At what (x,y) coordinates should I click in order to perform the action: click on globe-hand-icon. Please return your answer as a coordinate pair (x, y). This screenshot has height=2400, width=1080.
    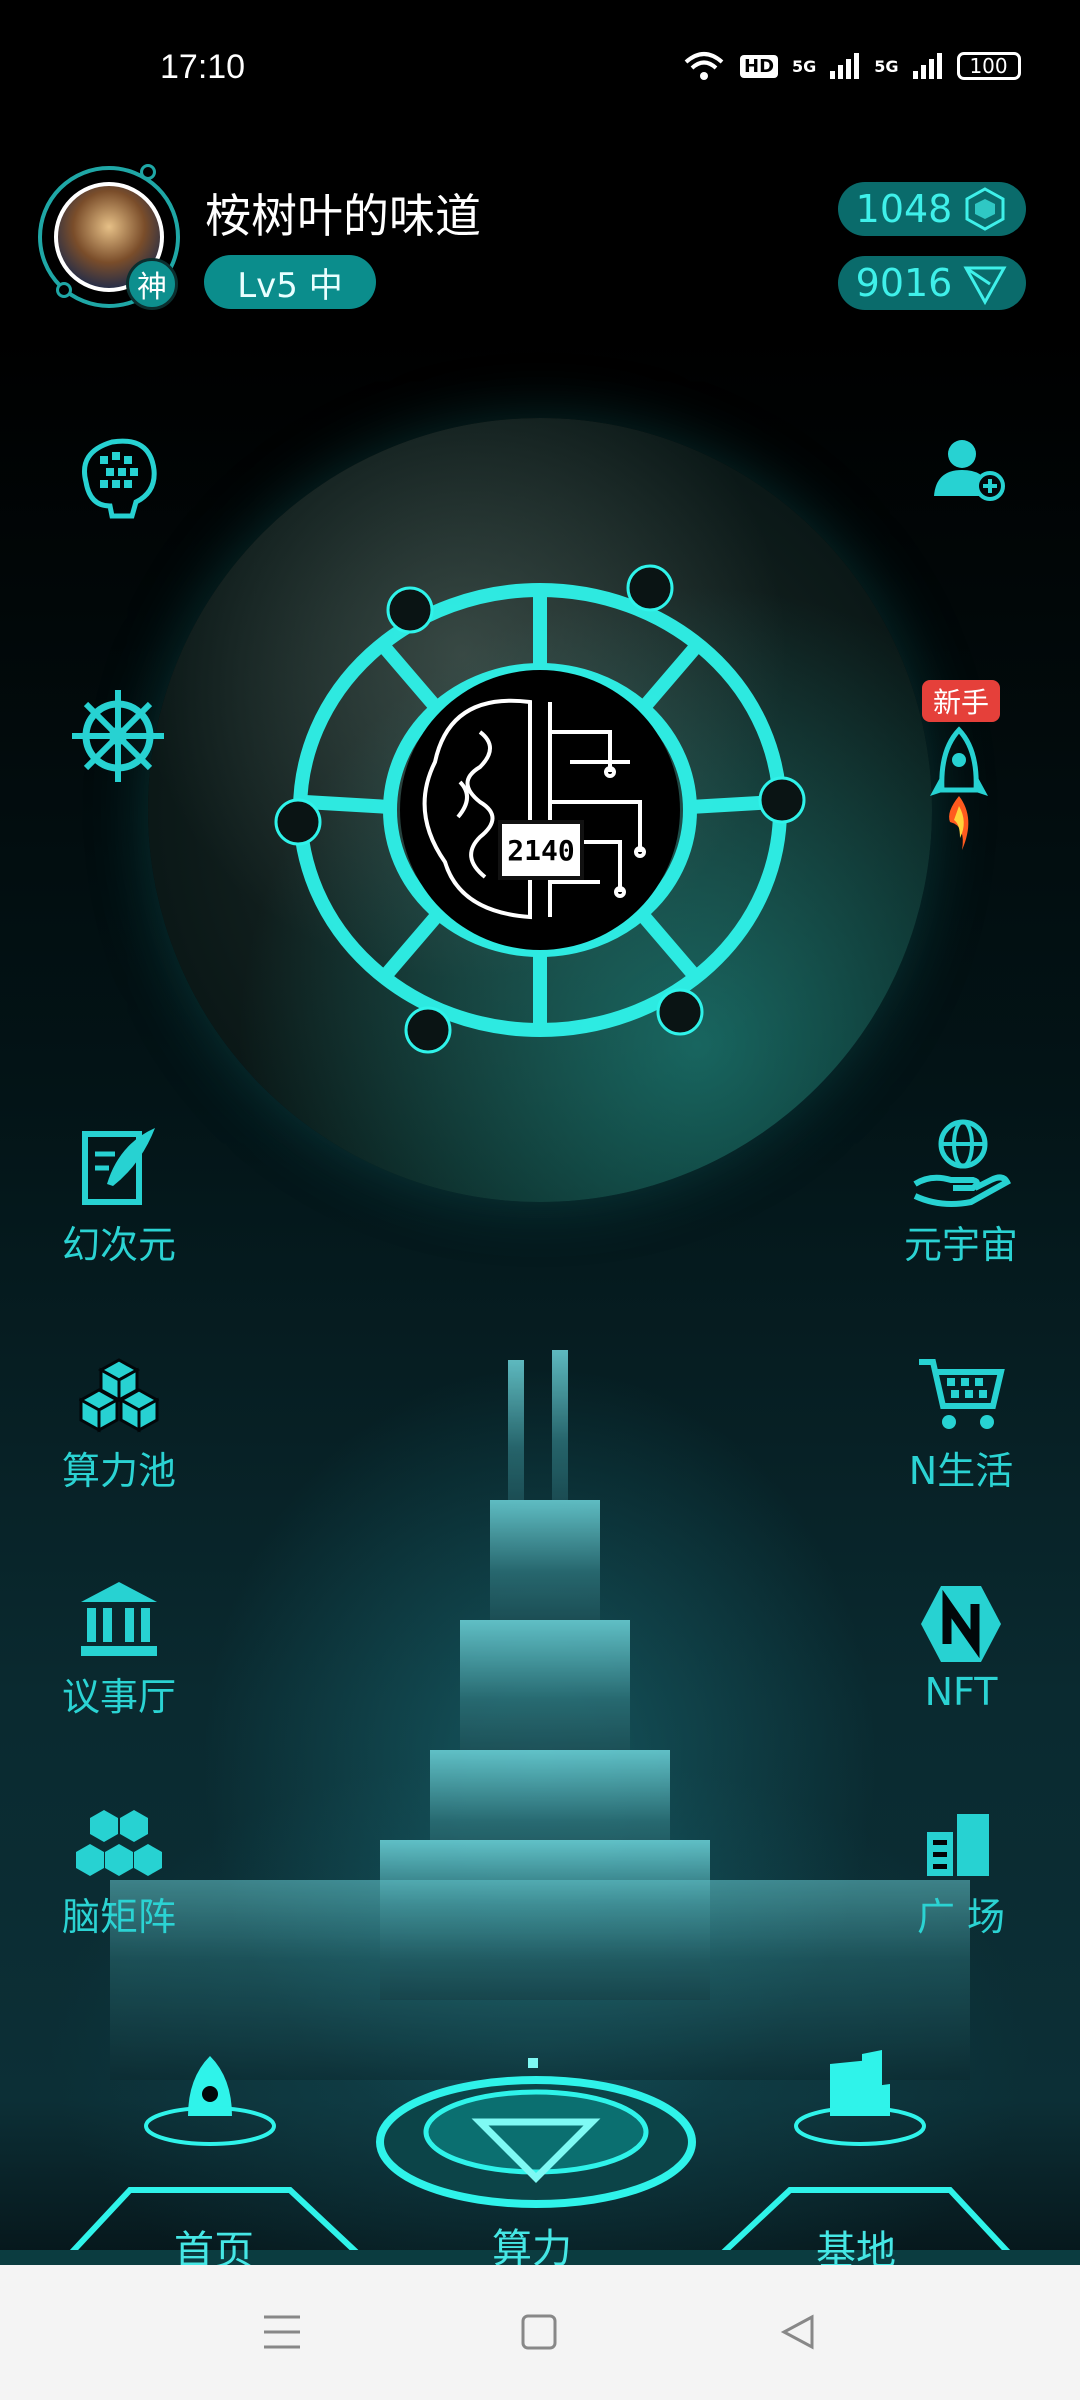
    Looking at the image, I should click on (962, 1163).